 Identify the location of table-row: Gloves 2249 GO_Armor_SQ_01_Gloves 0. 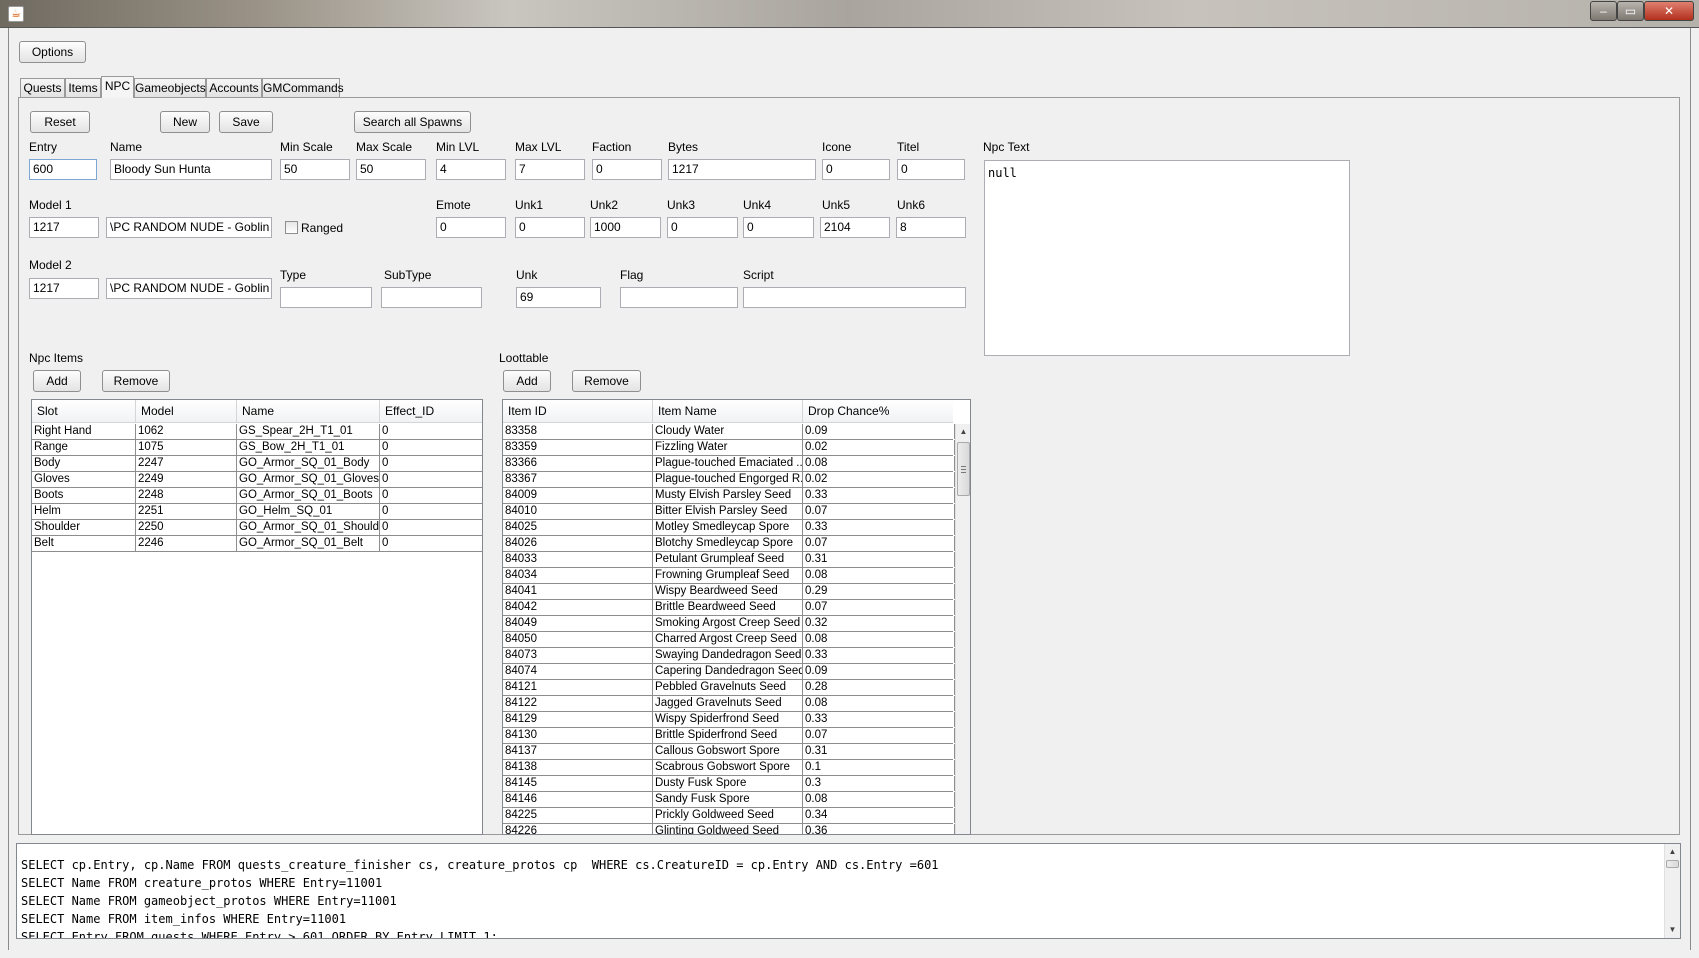
(257, 480).